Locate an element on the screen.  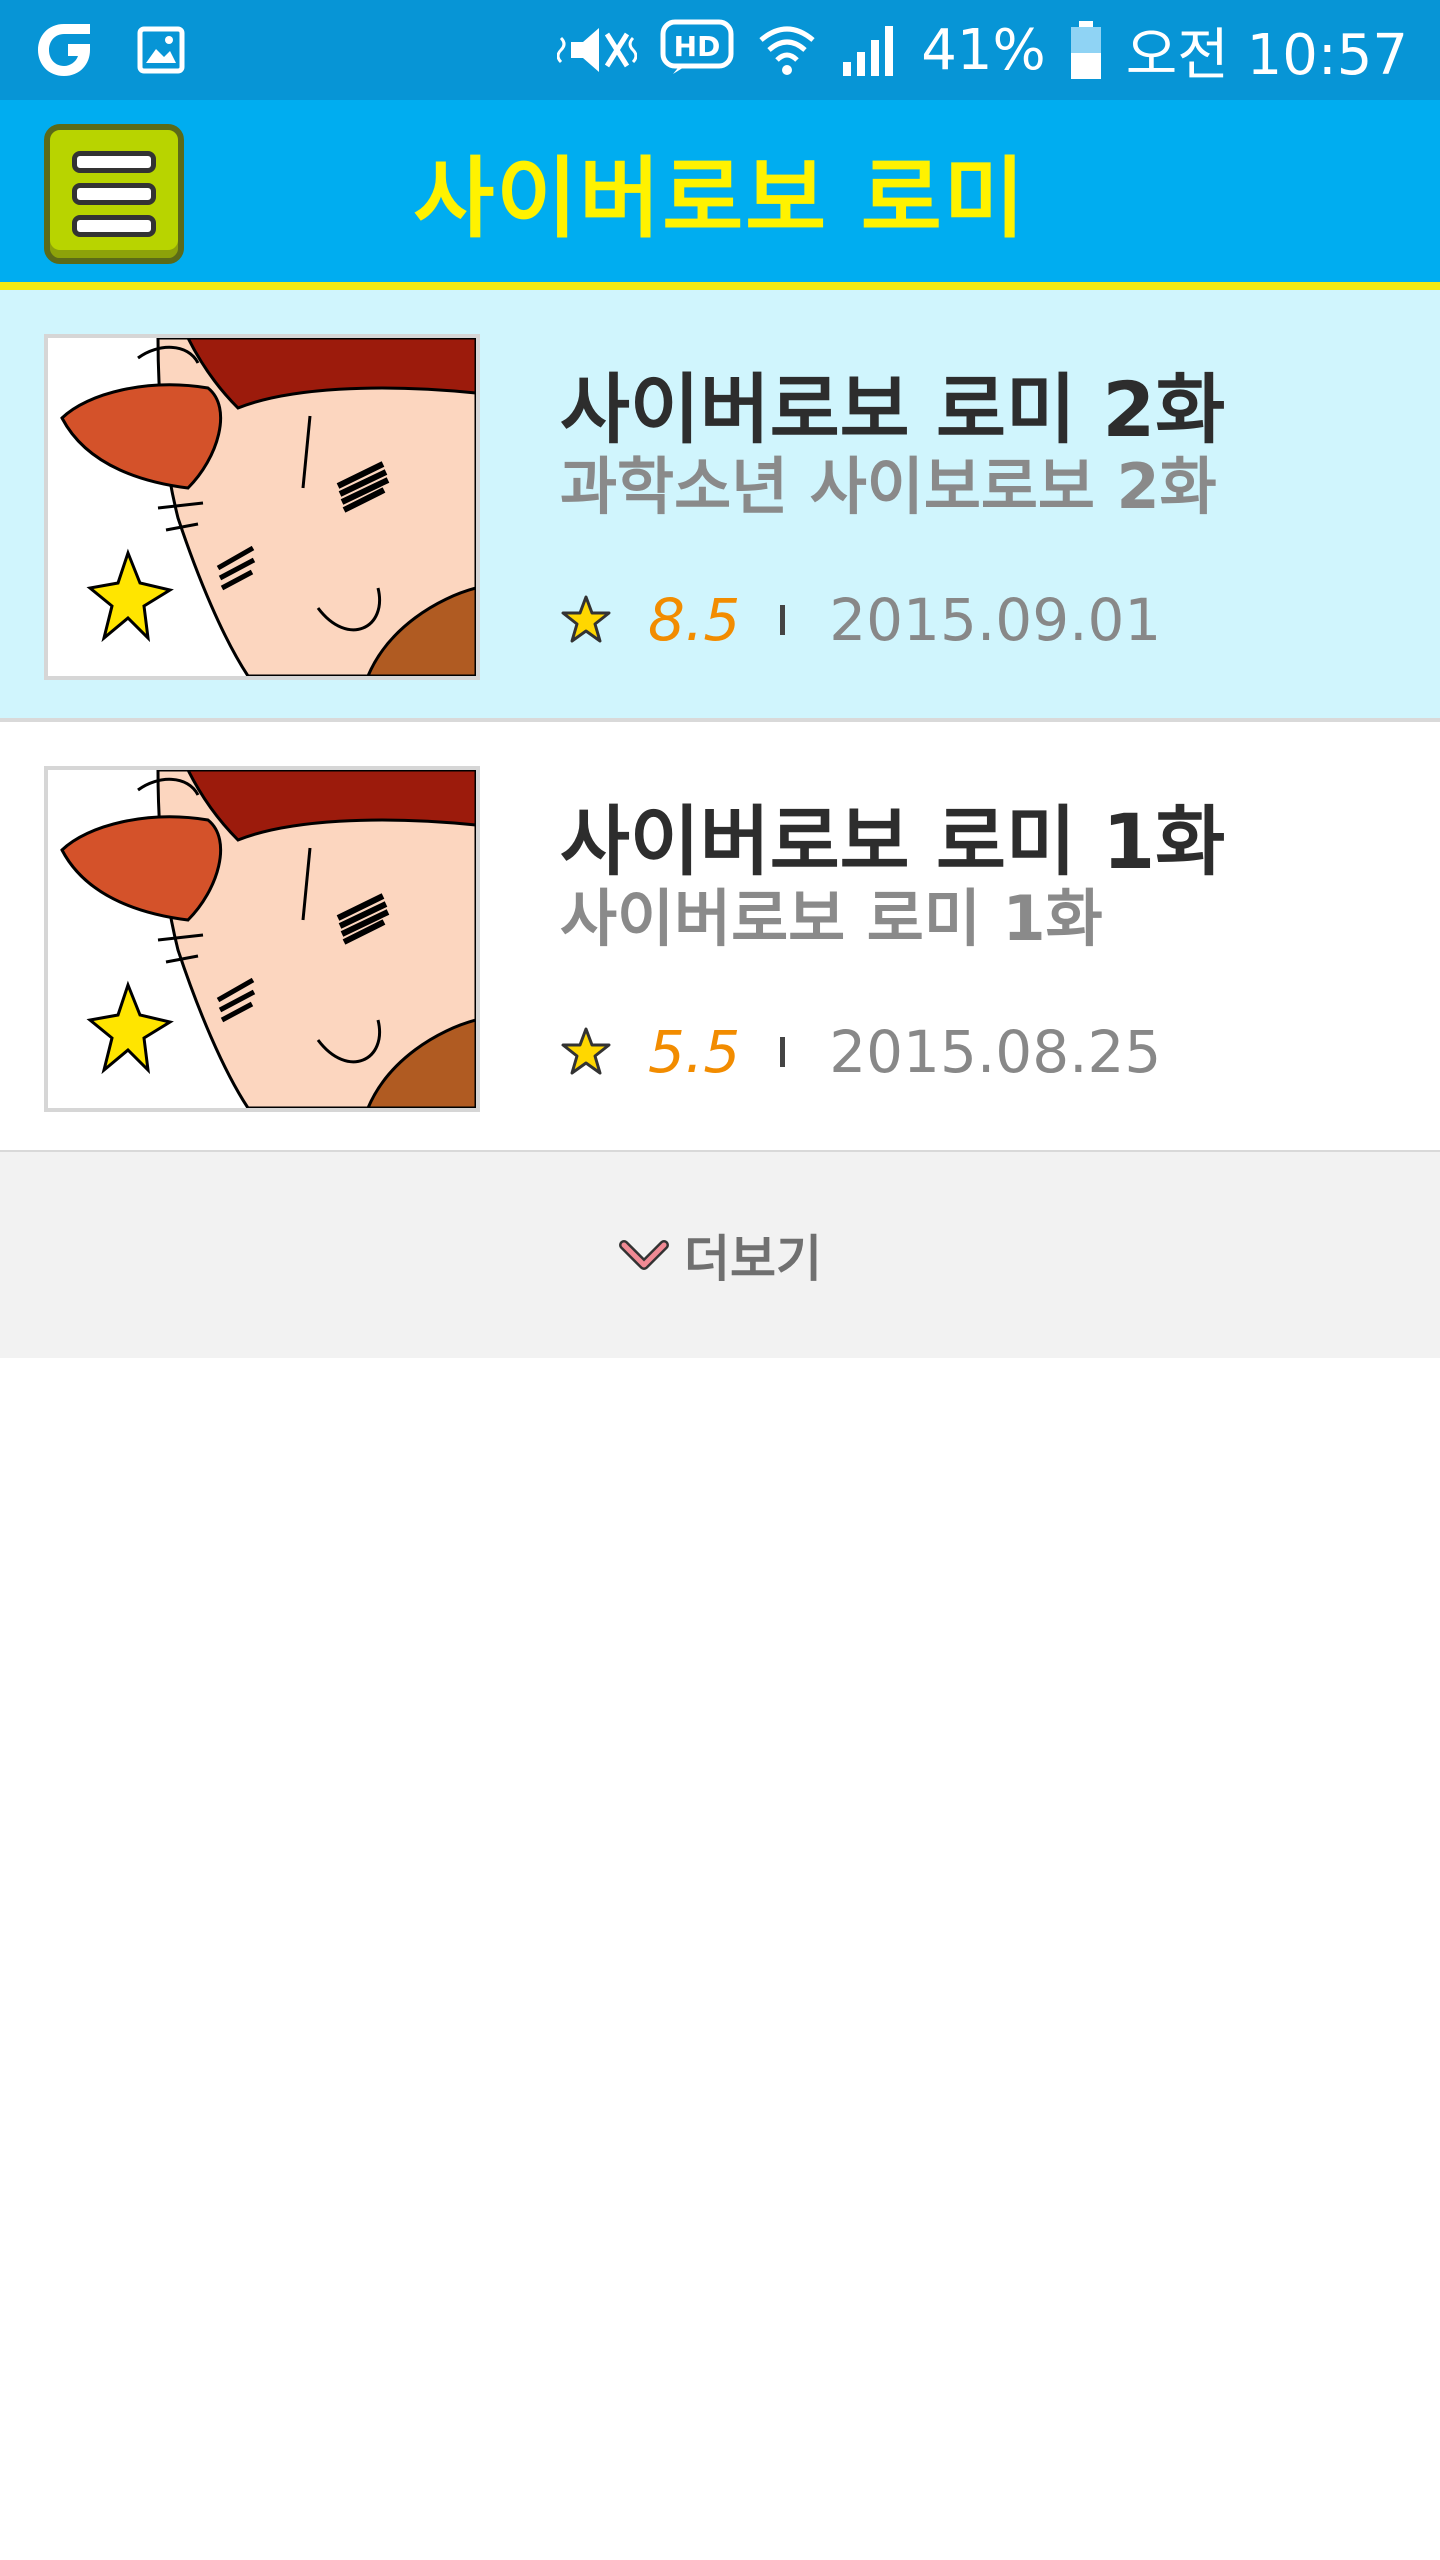
more-label: 더보기 is located at coordinates (753, 1259).